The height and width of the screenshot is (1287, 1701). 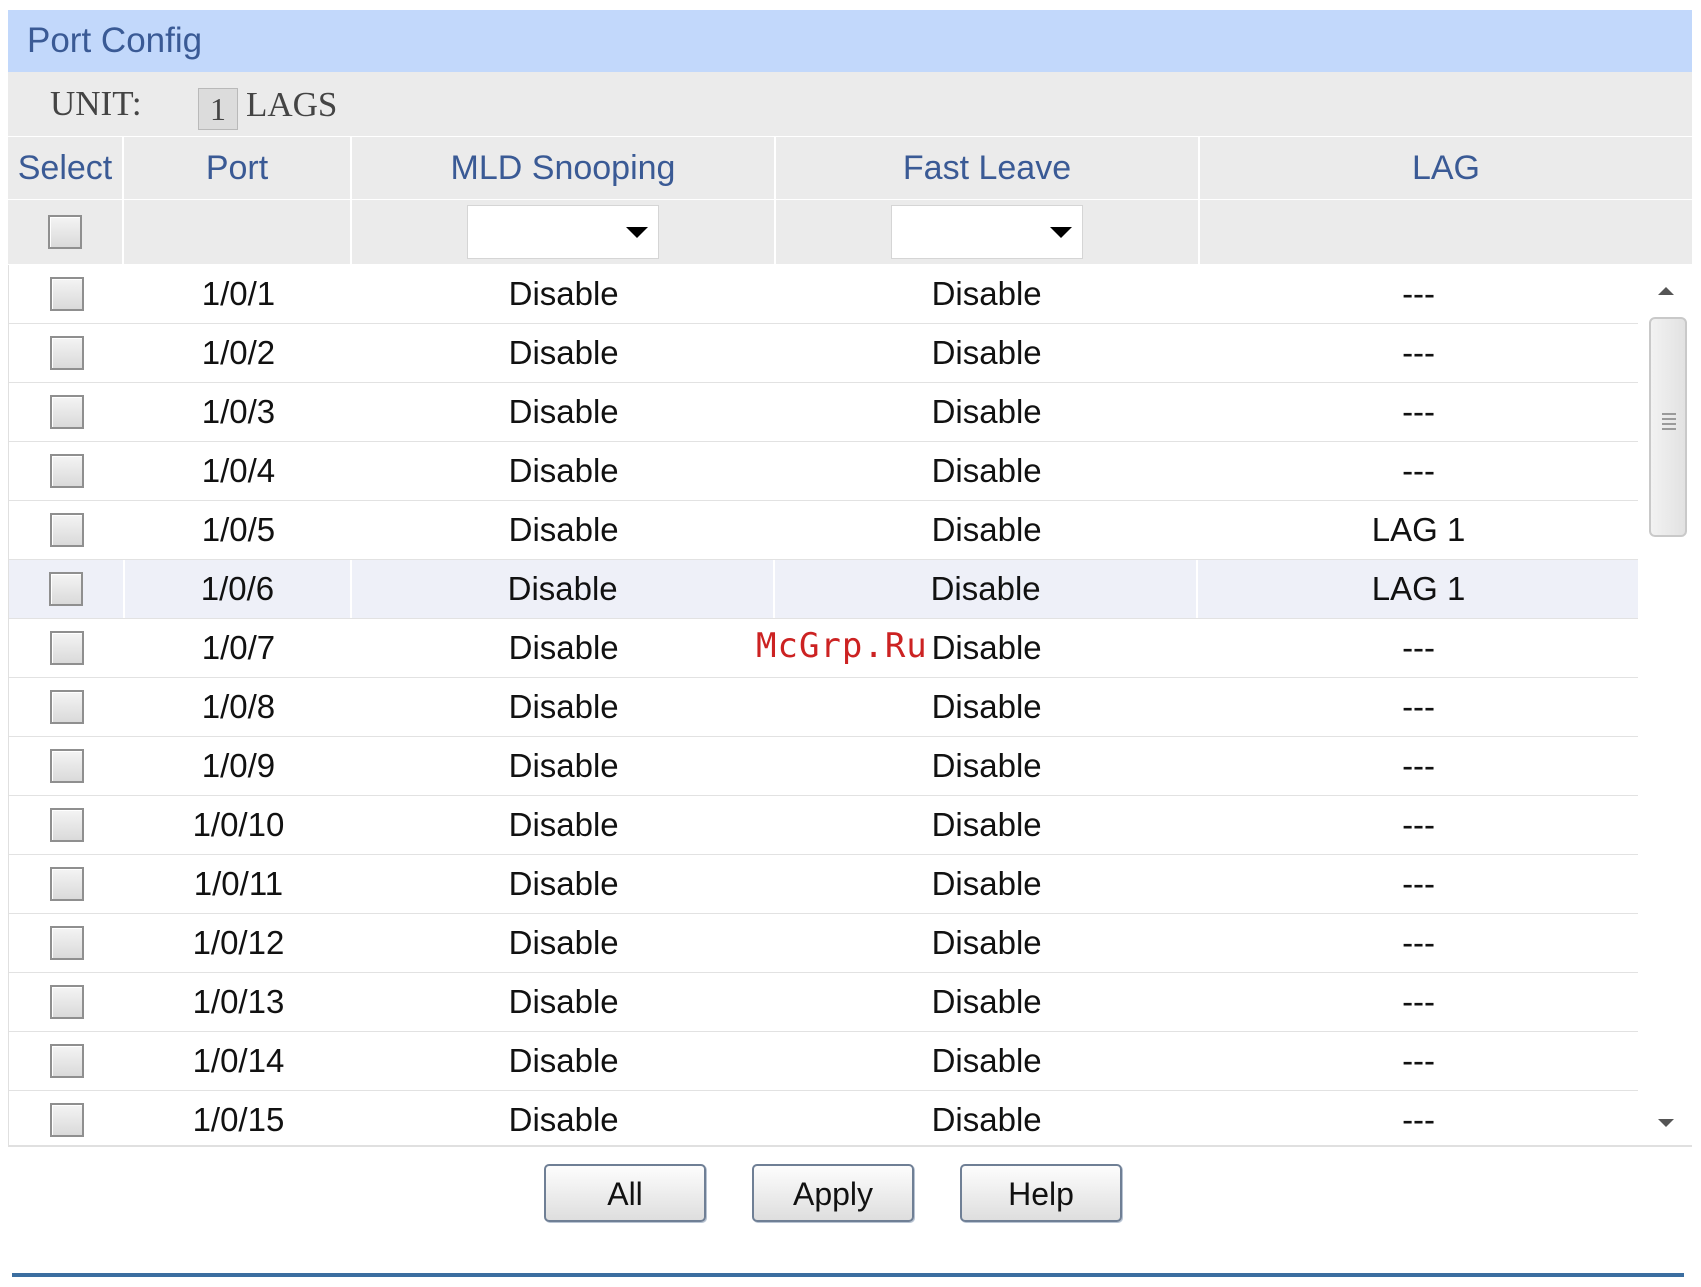 I want to click on port-cell: 1/0/1, so click(x=238, y=293).